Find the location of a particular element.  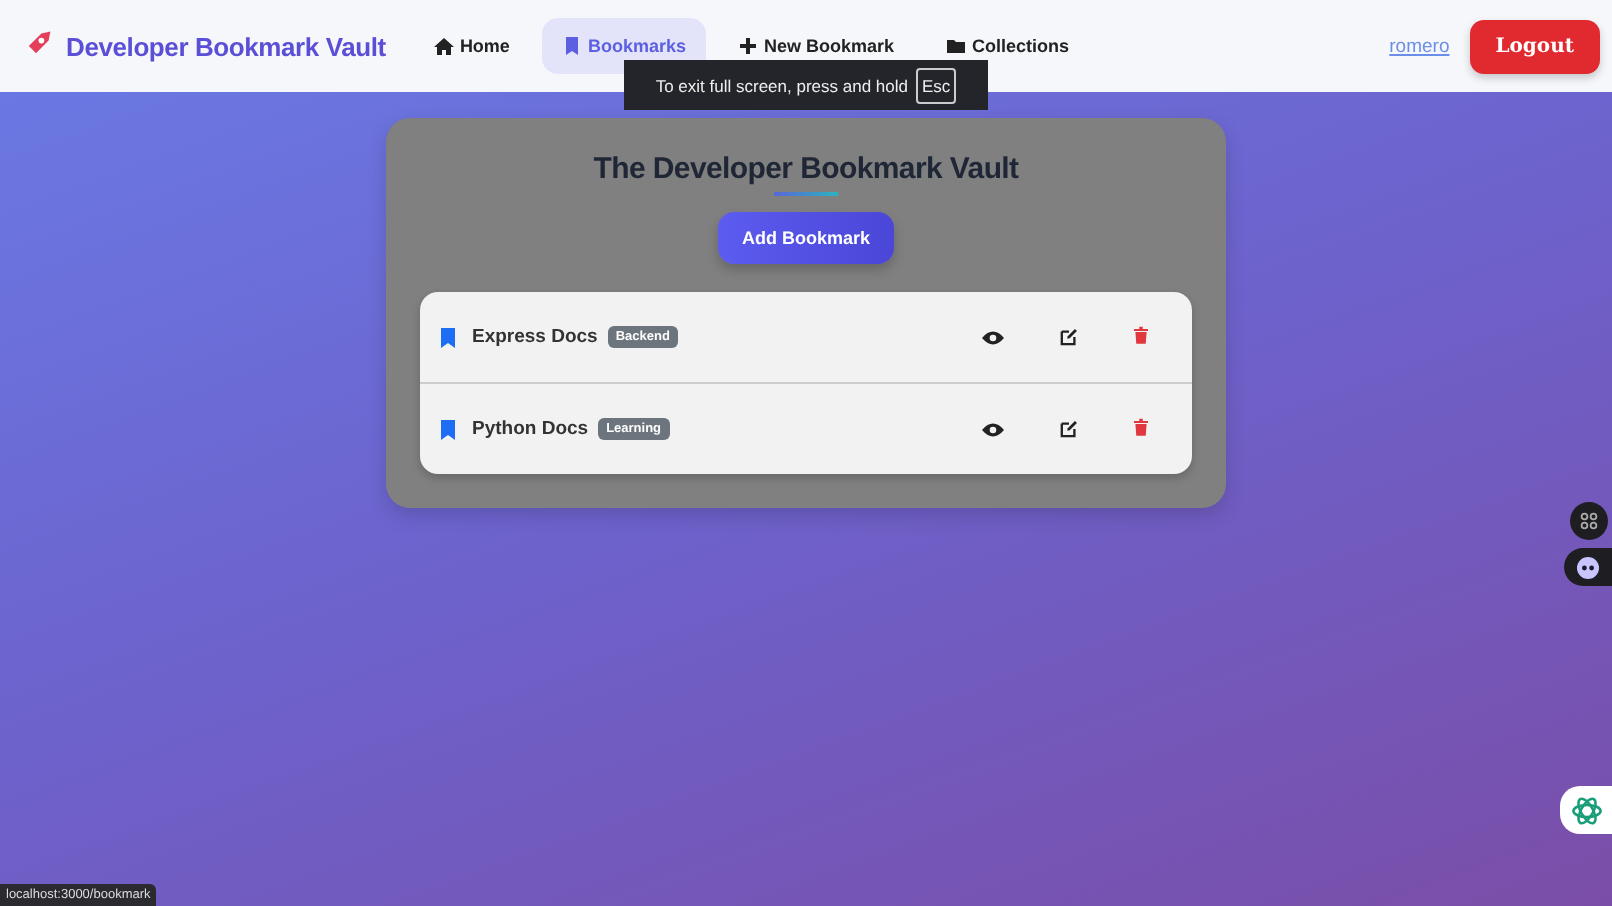

panel-title: The Developer Bookmark Vault is located at coordinates (806, 169).